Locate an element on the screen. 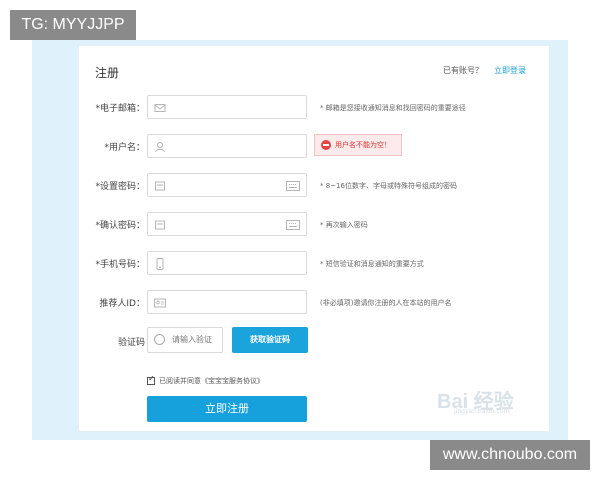 The width and height of the screenshot is (600, 480). register-button: 立即注册 is located at coordinates (227, 409).